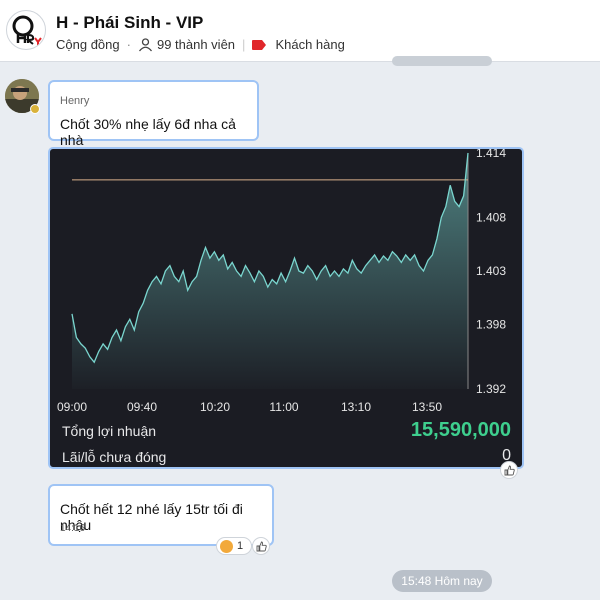  Describe the element at coordinates (88, 44) in the screenshot. I see `group-type-label: Cộng đồng` at that location.